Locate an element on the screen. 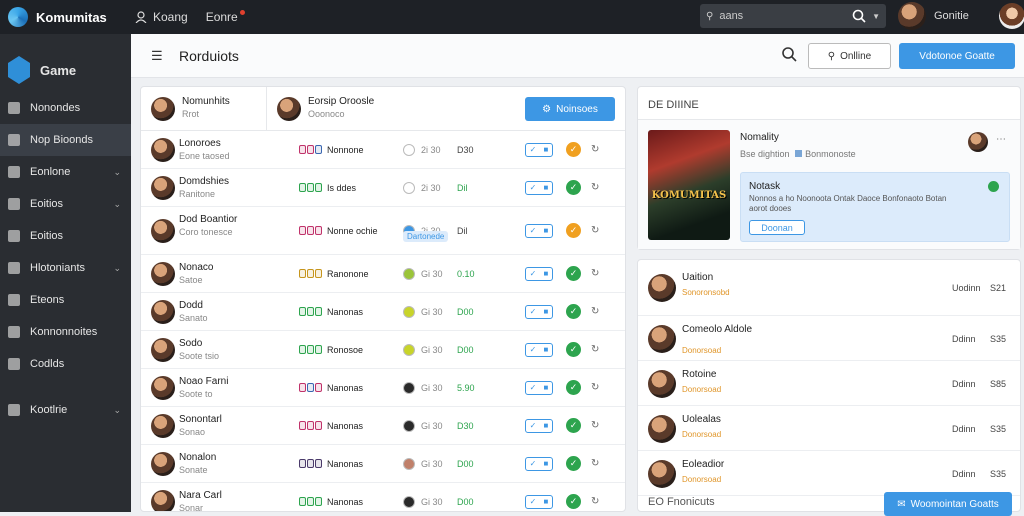 The image size is (1024, 516). list-item: Uolealas Donorsoad Ddinn S35 is located at coordinates (829, 428).